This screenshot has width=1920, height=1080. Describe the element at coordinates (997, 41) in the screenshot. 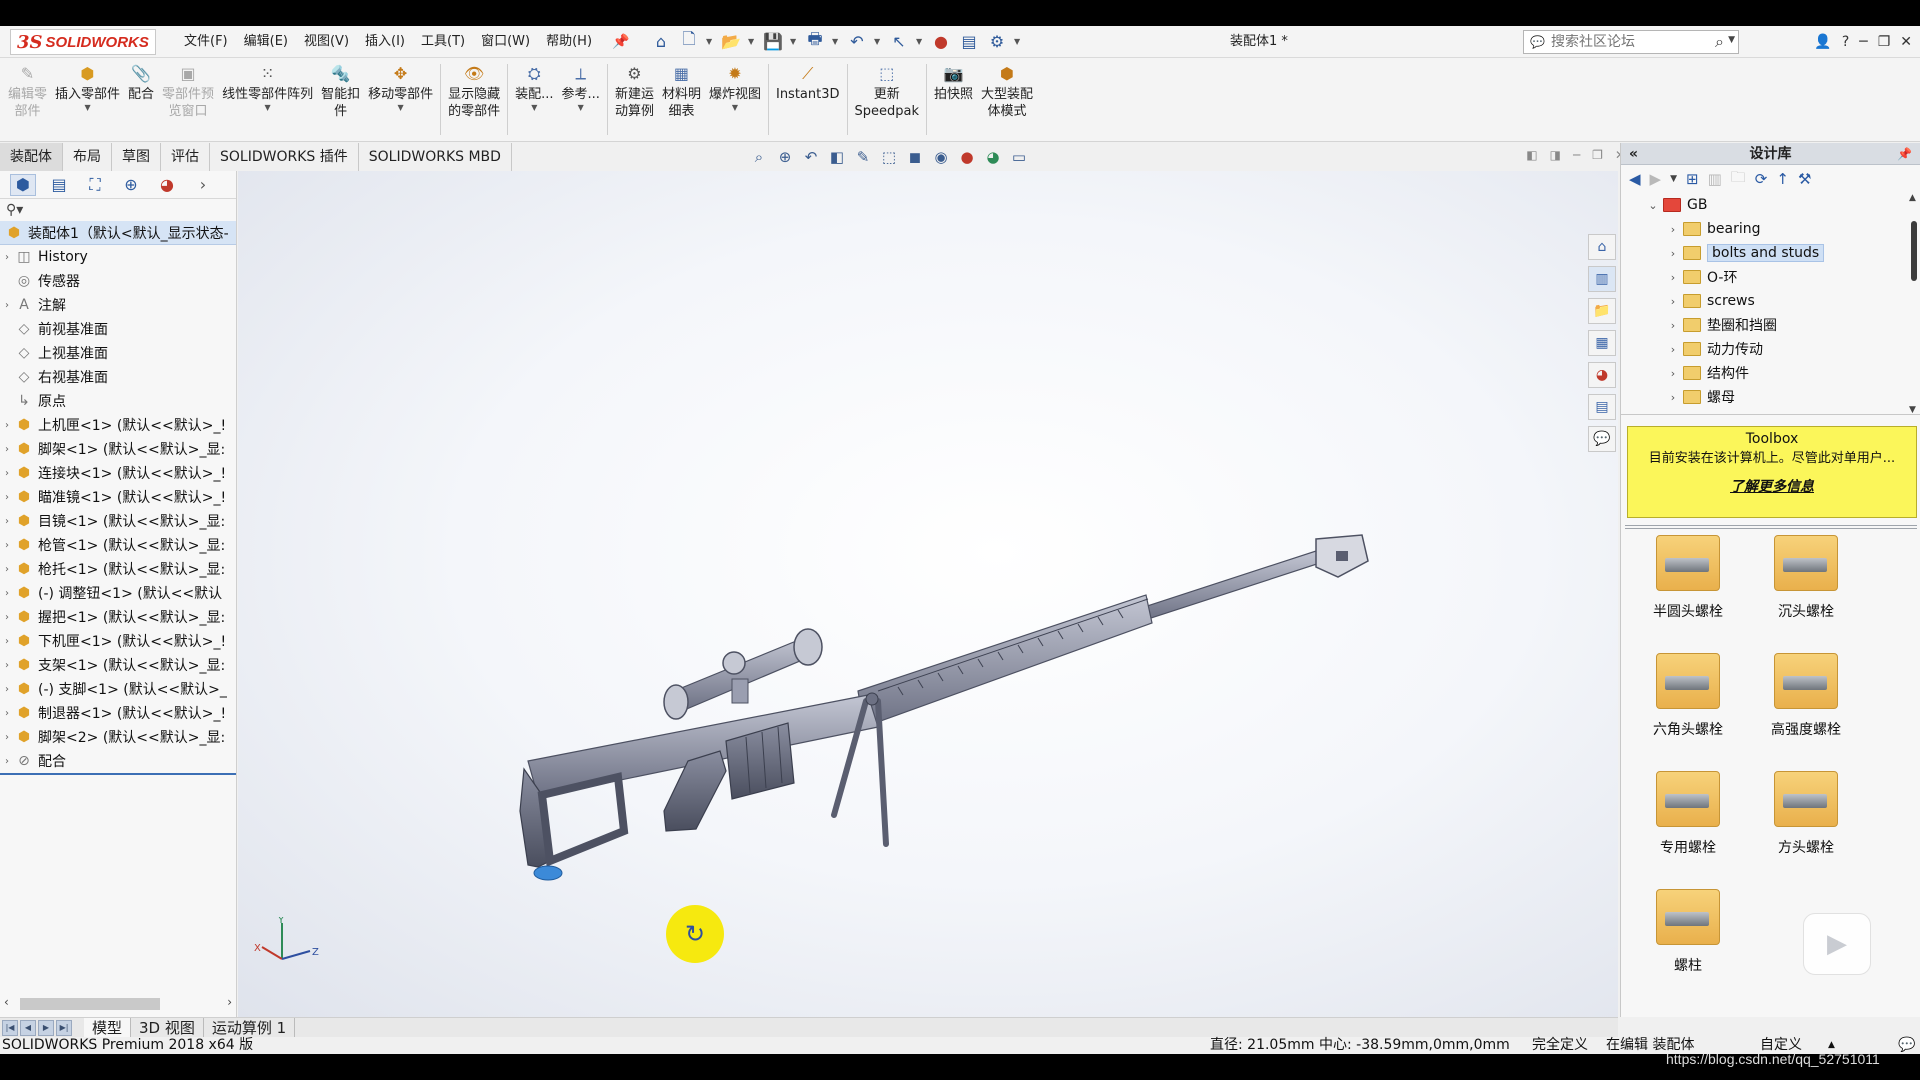

I see `options-gear-icon: ⚙` at that location.